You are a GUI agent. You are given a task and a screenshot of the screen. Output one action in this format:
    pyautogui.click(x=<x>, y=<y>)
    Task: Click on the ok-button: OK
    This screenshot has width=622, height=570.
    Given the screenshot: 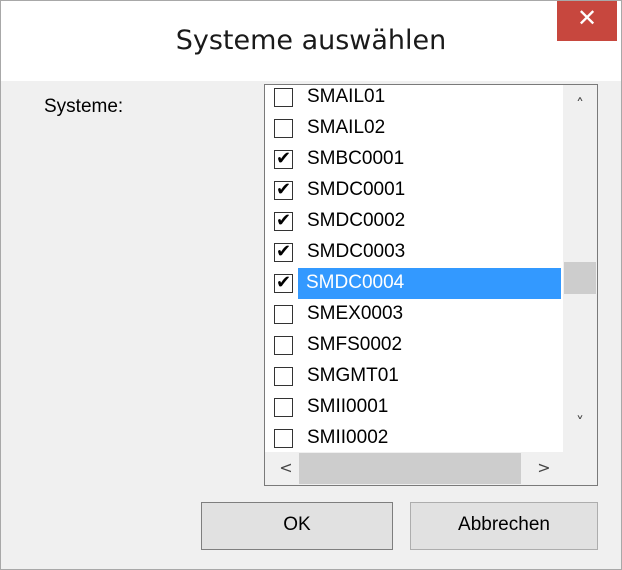 What is the action you would take?
    pyautogui.click(x=297, y=526)
    